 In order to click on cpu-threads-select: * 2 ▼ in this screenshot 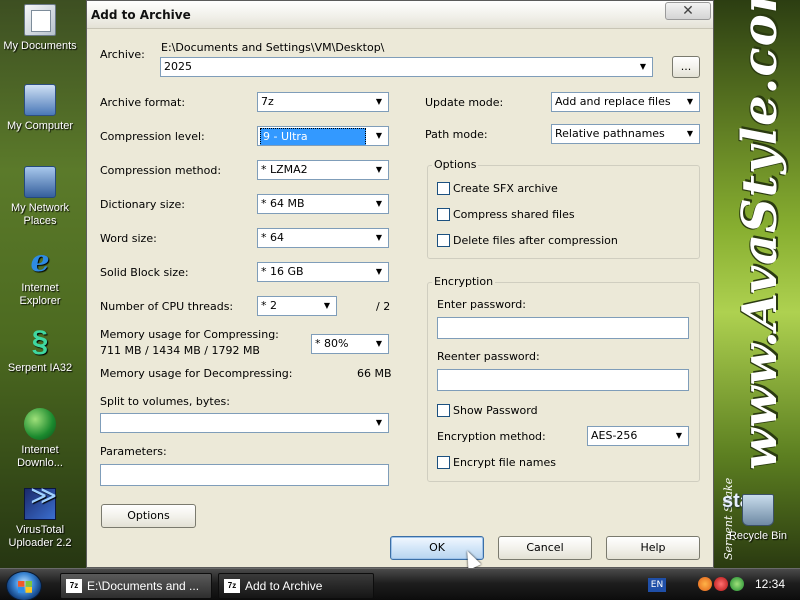, I will do `click(297, 306)`.